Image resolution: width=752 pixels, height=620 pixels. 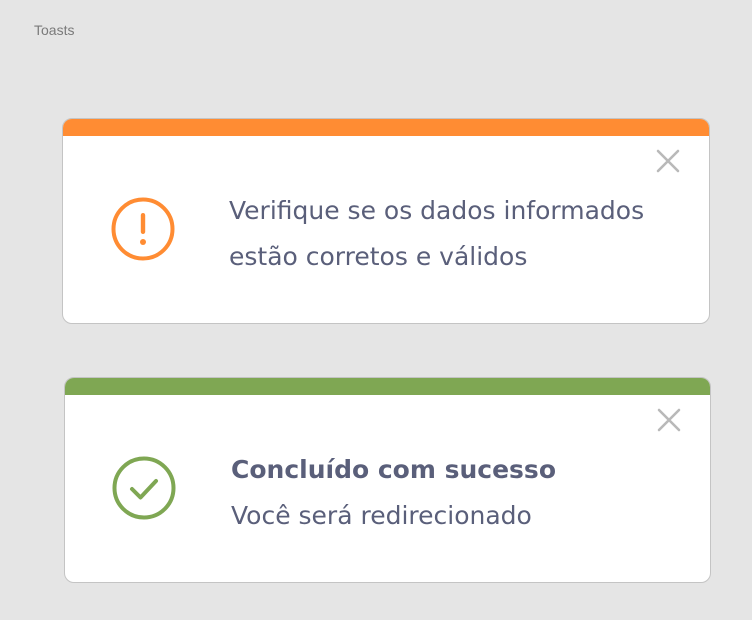 What do you see at coordinates (393, 469) in the screenshot?
I see `success-title: Concluído com sucesso` at bounding box center [393, 469].